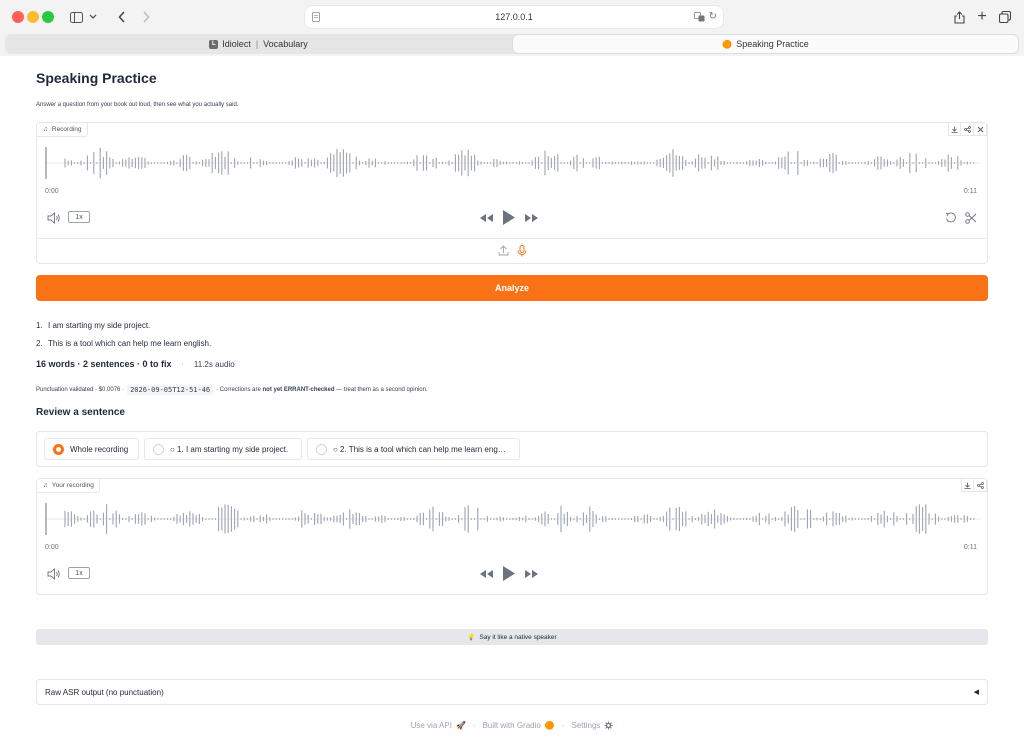 This screenshot has width=1024, height=745. Describe the element at coordinates (48, 17) in the screenshot. I see `maximize-window-button` at that location.